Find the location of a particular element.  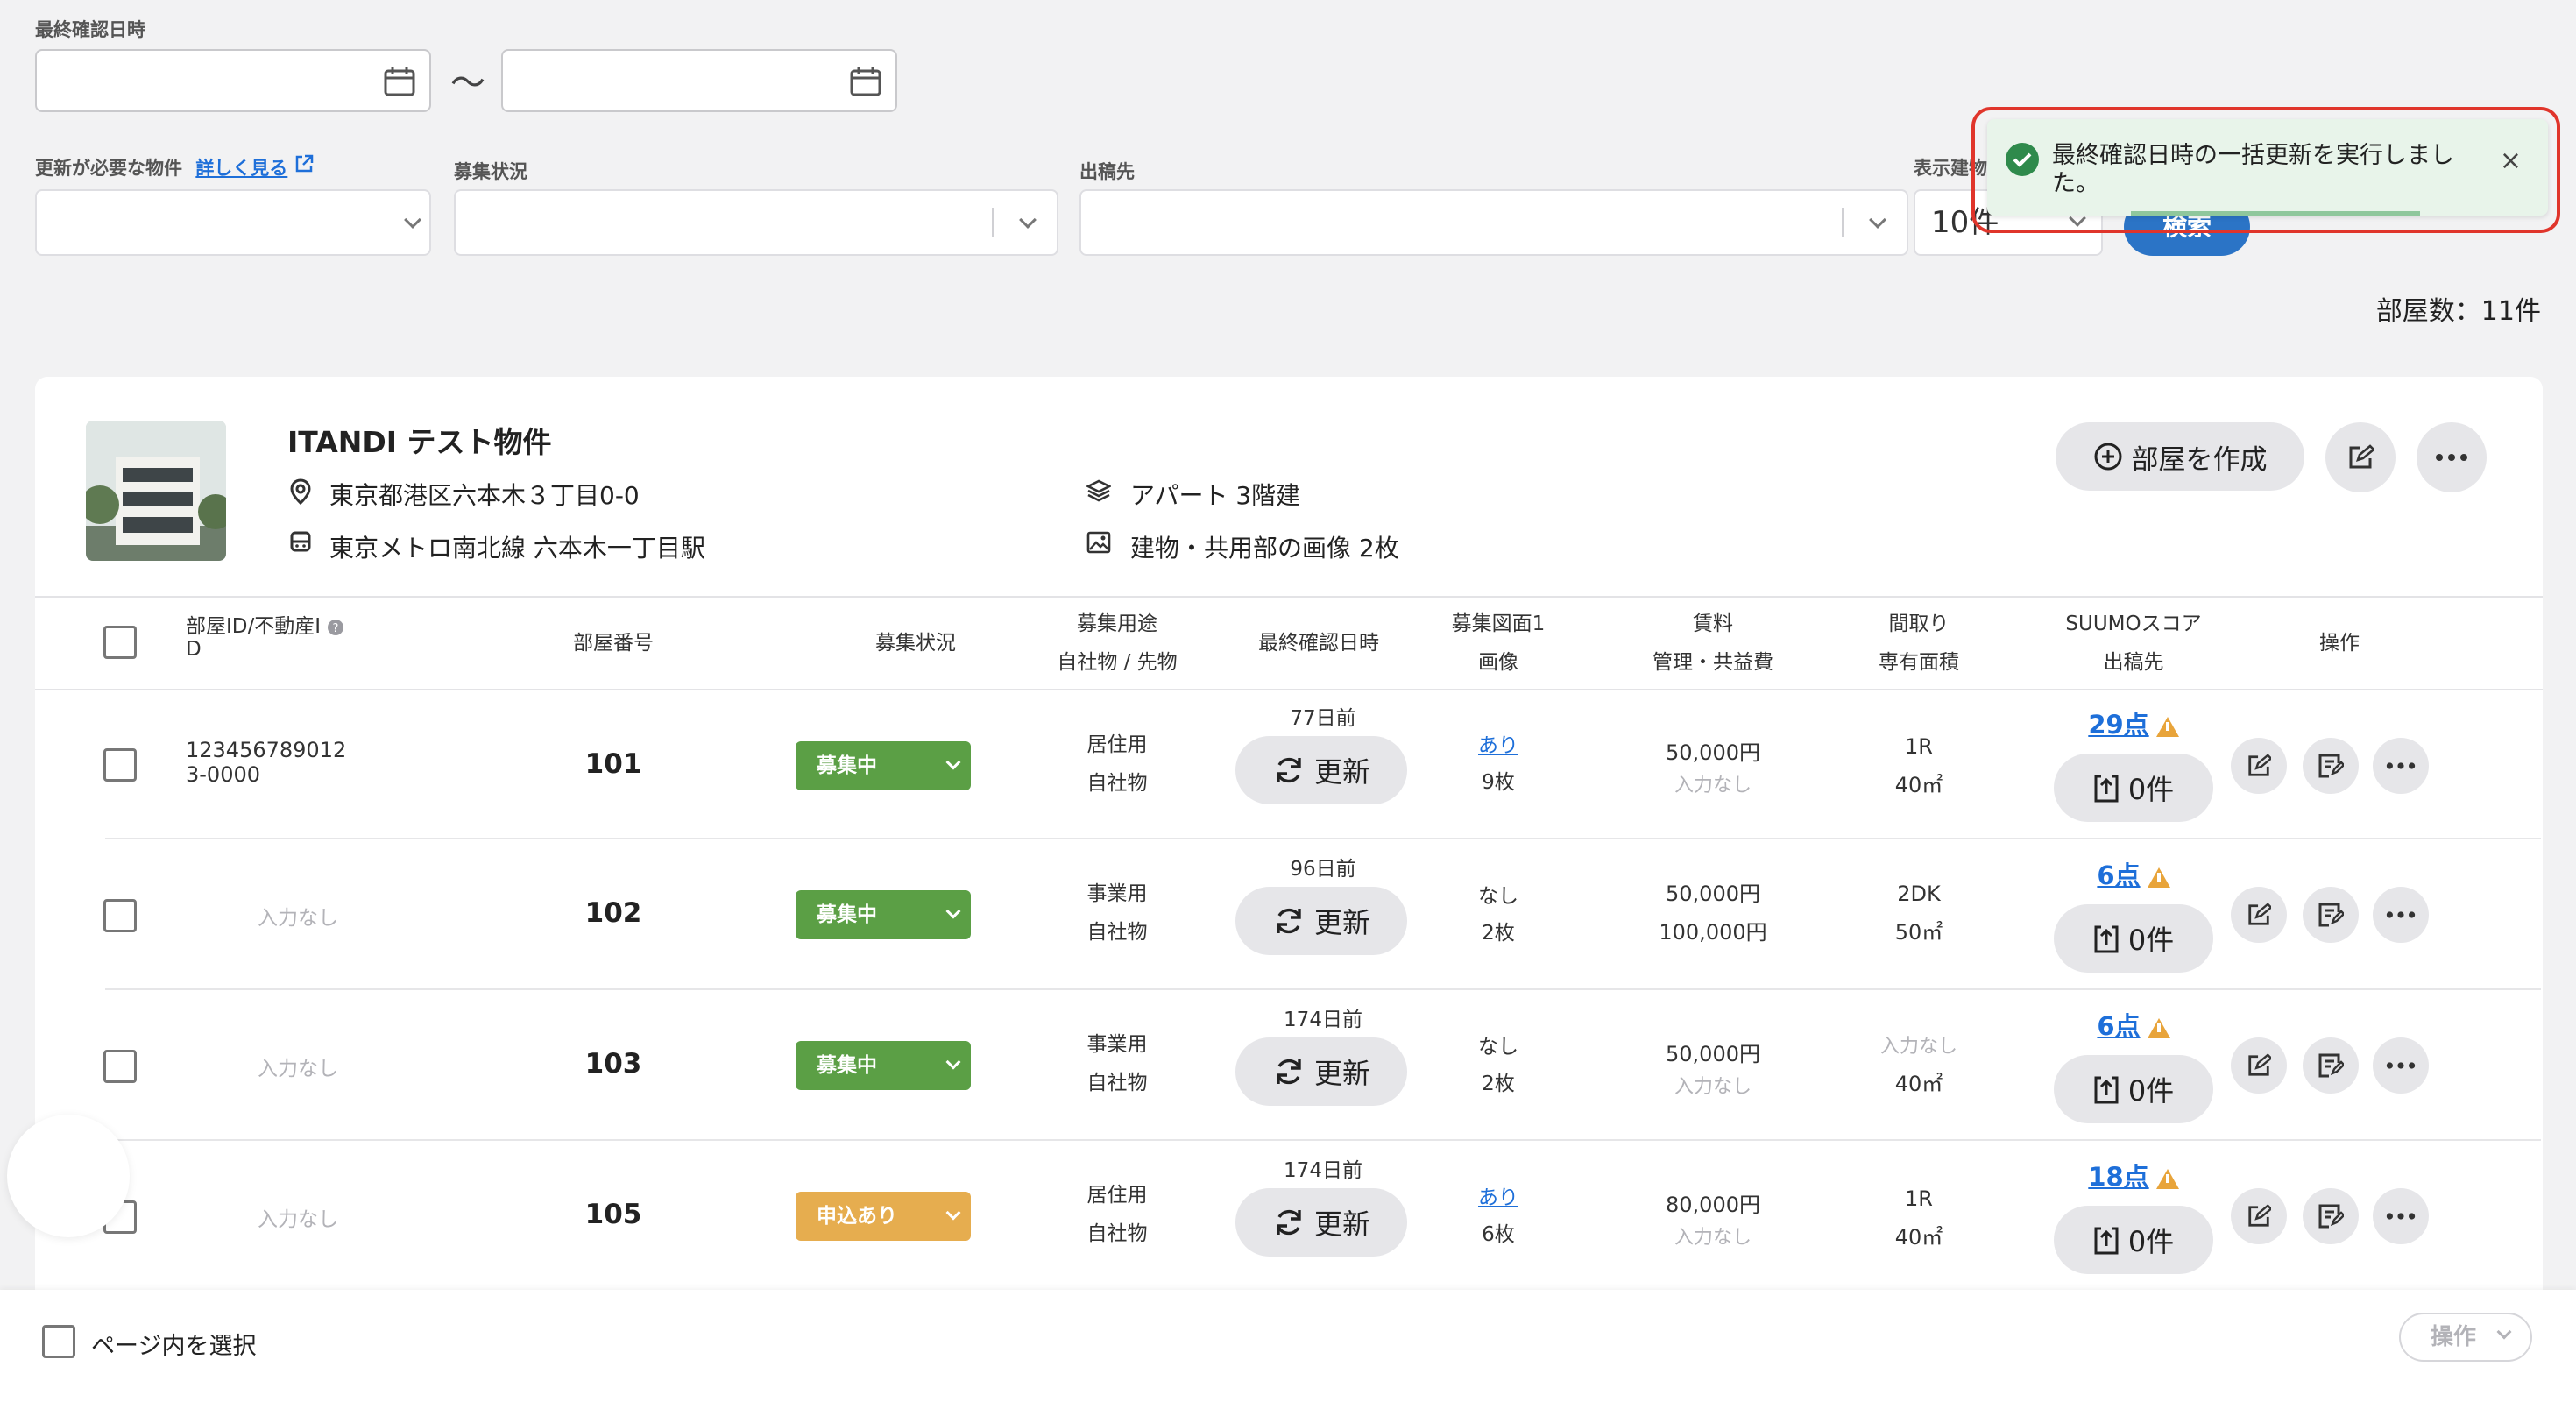

select-all-checkbox is located at coordinates (120, 643).